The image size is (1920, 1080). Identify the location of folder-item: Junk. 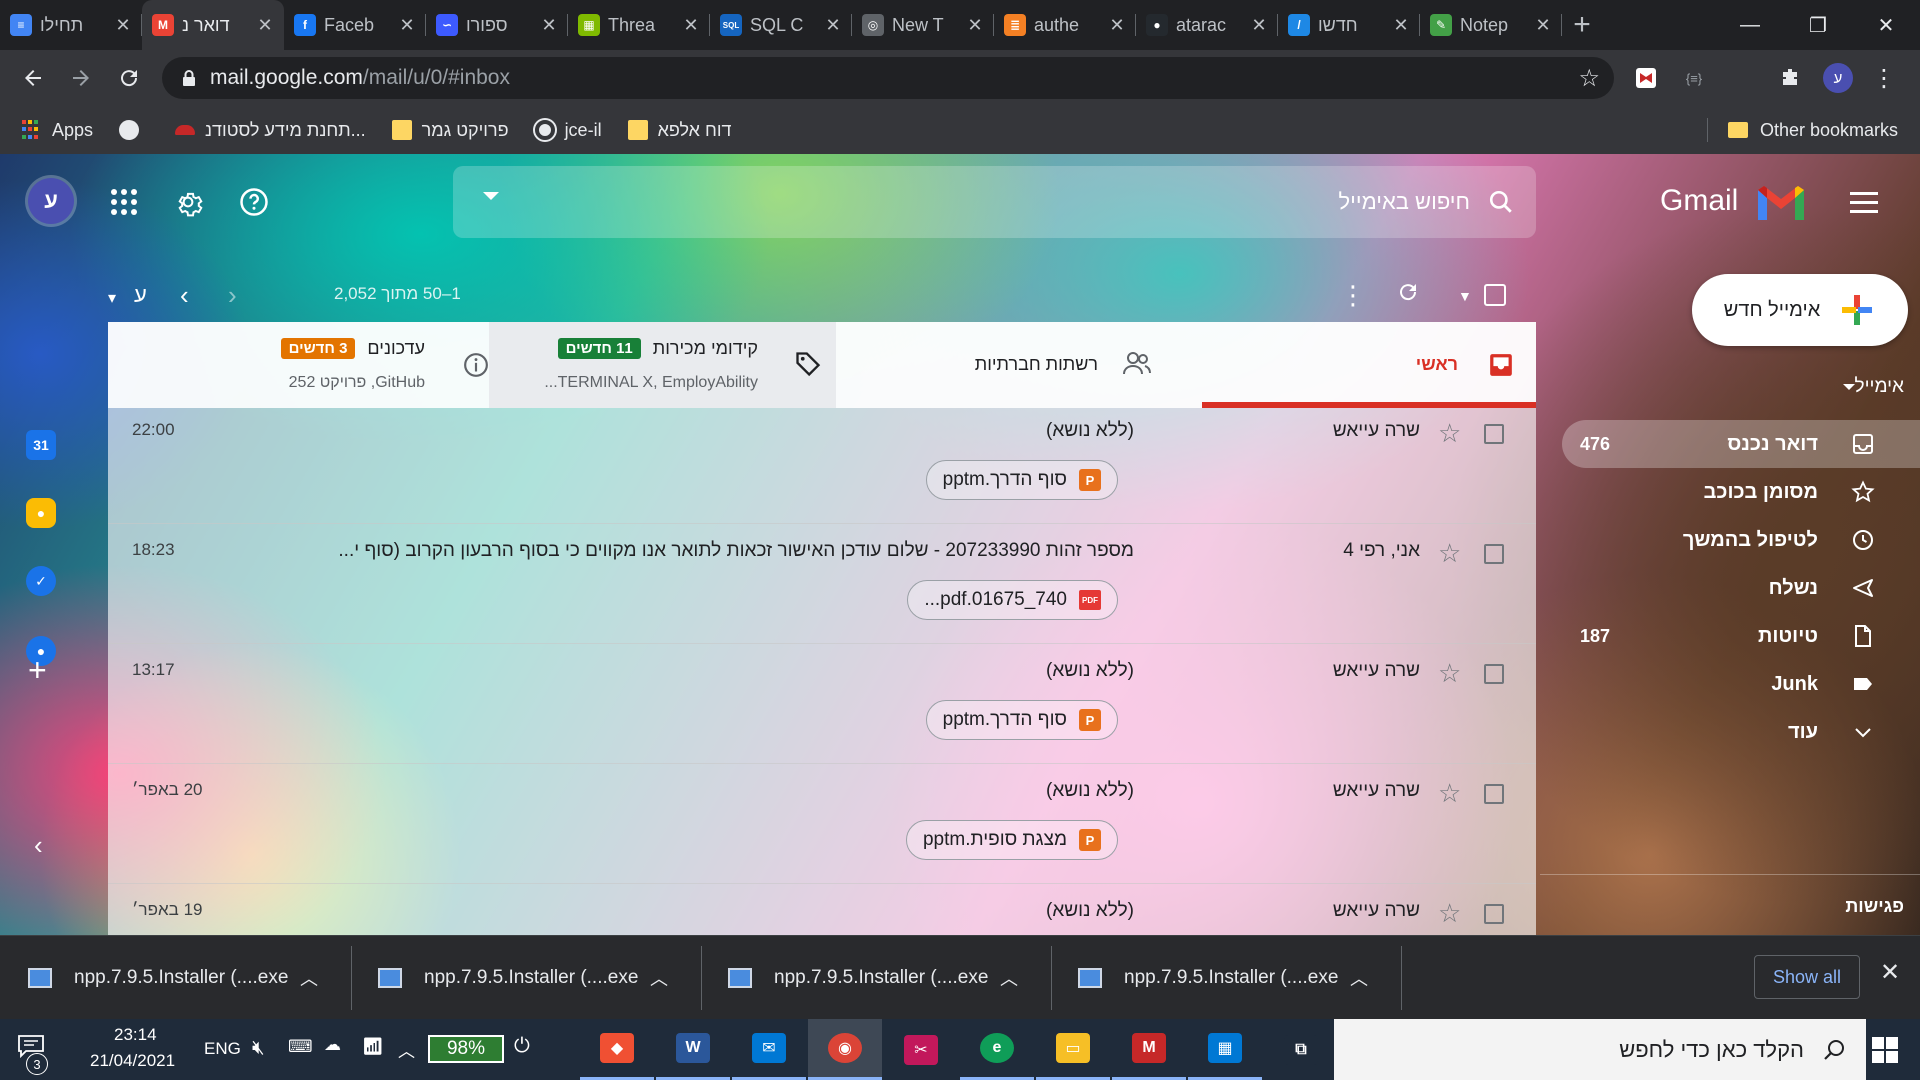
(1741, 684).